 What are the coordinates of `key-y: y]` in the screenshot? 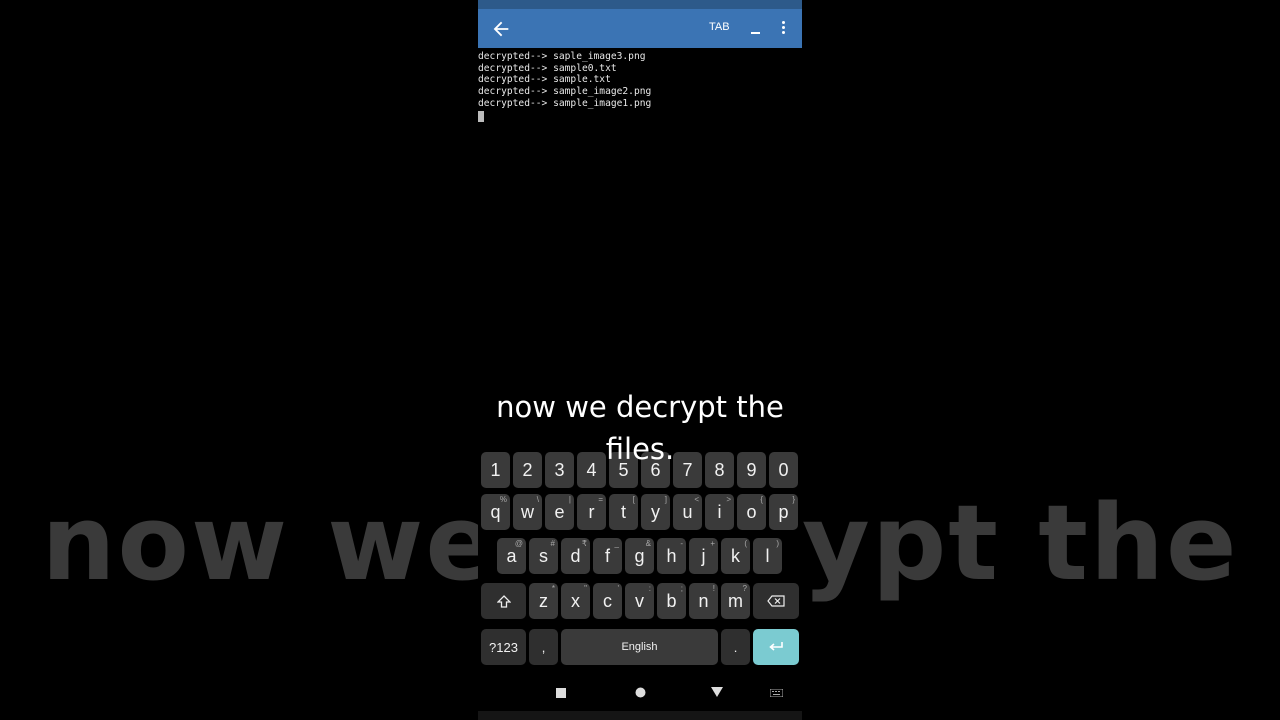 It's located at (655, 512).